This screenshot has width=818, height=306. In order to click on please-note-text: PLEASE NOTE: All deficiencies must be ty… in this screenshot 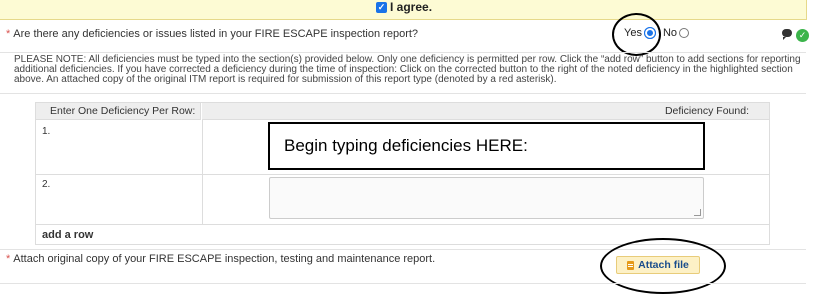, I will do `click(407, 69)`.